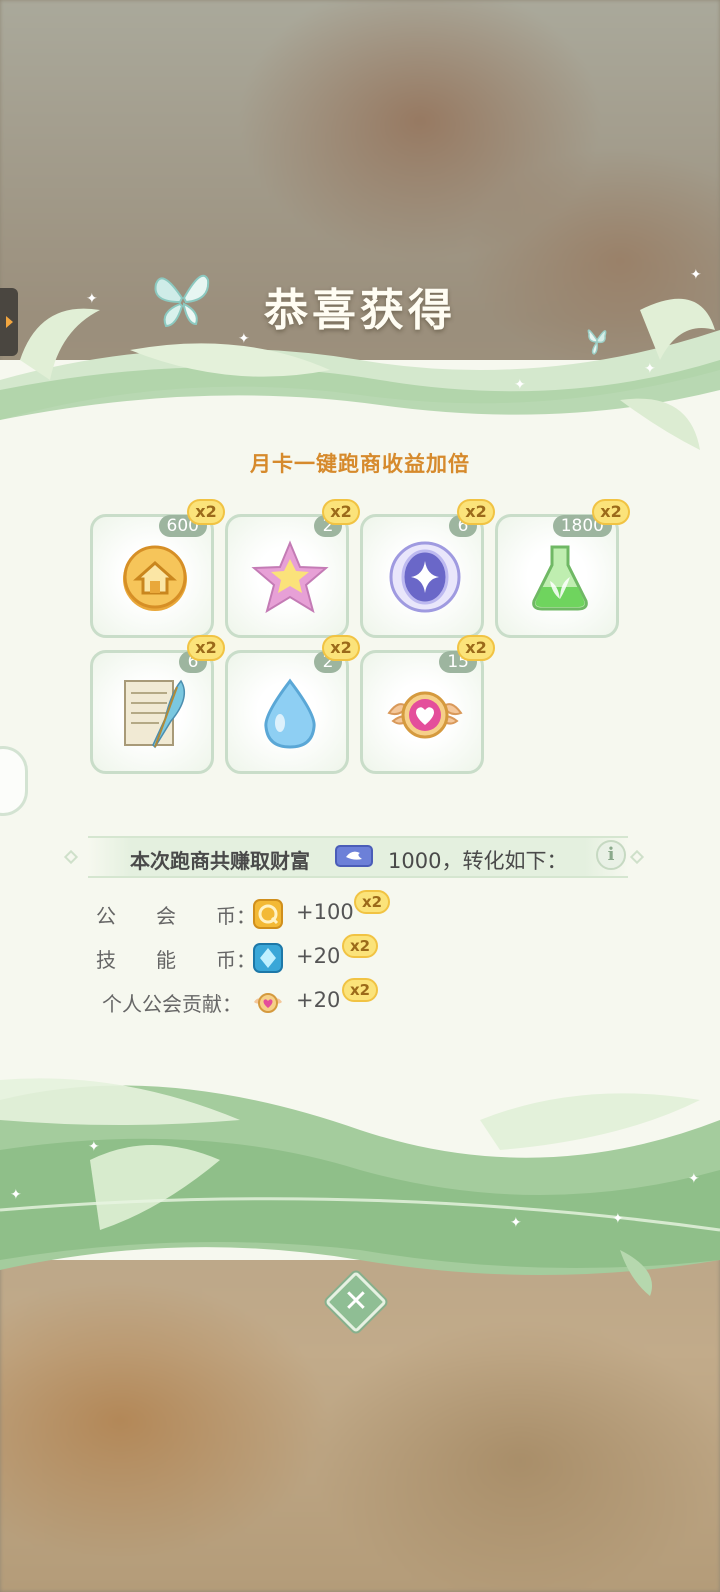 Image resolution: width=720 pixels, height=1592 pixels. What do you see at coordinates (425, 577) in the screenshot?
I see `purple-sparkle-medal-icon` at bounding box center [425, 577].